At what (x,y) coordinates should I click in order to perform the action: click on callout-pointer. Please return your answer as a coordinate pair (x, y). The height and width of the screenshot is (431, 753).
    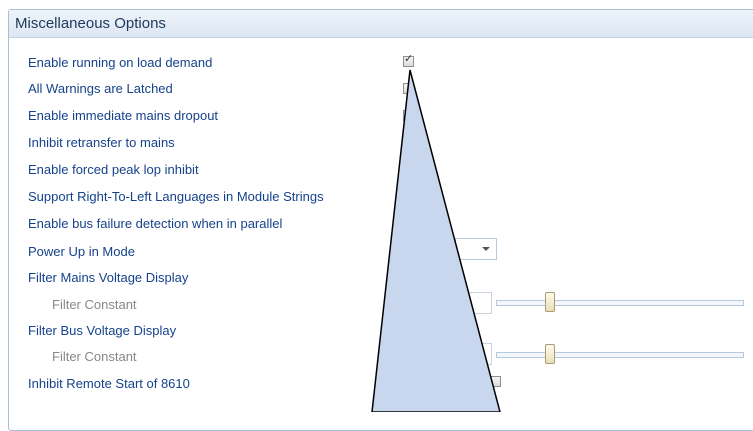
    Looking at the image, I should click on (436, 240).